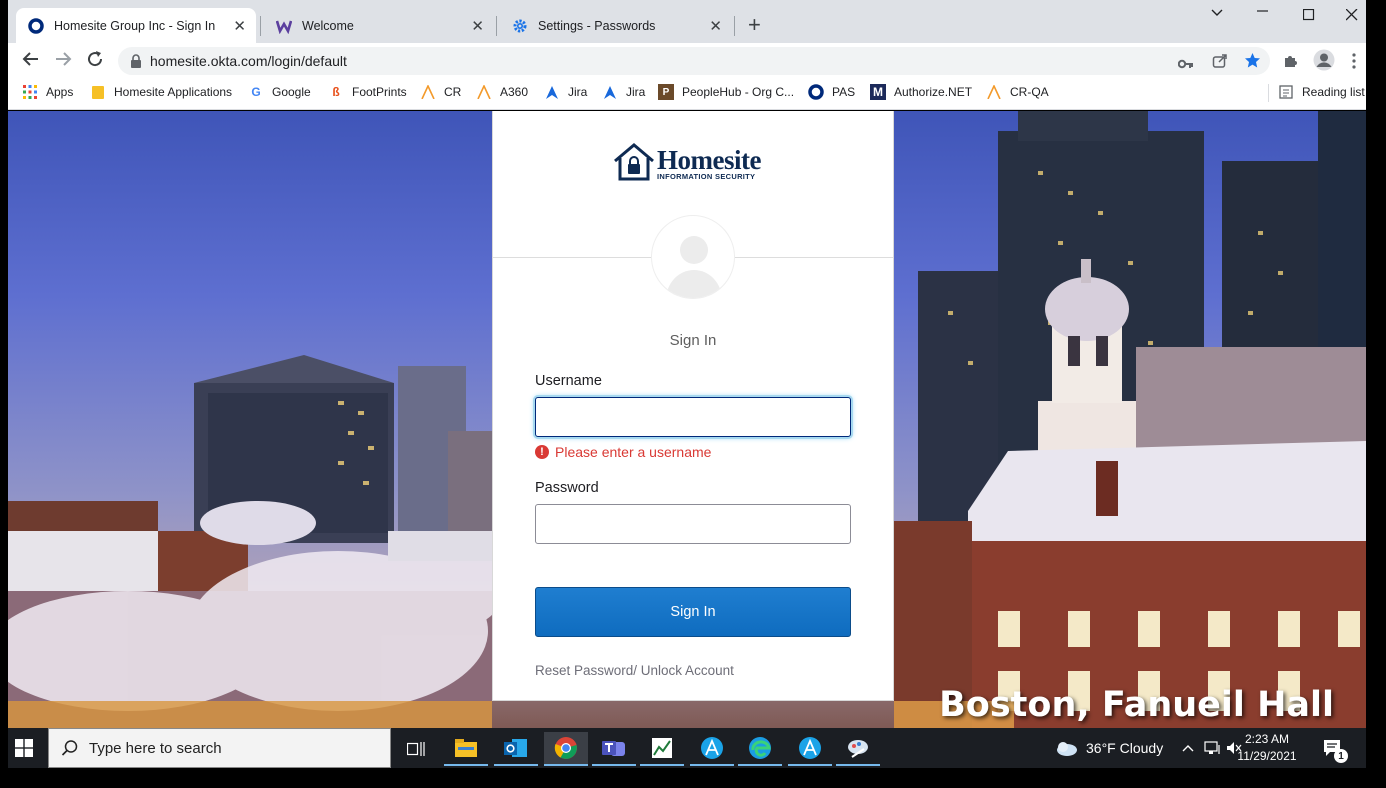  I want to click on outlook-icon, so click(516, 749).